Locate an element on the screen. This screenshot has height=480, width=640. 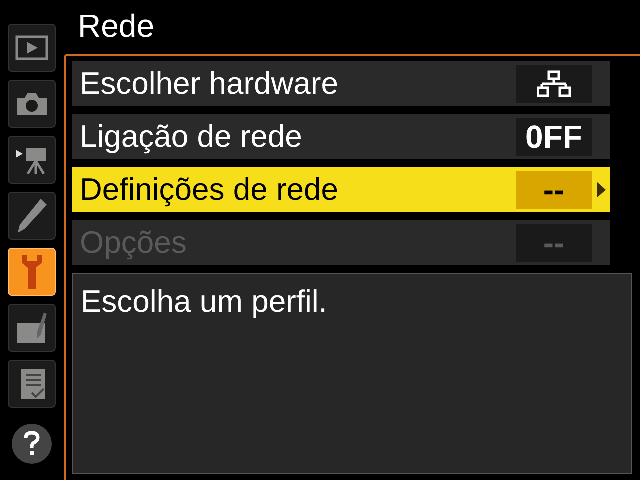
menu-item: Definições de rede -- is located at coordinates (341, 189).